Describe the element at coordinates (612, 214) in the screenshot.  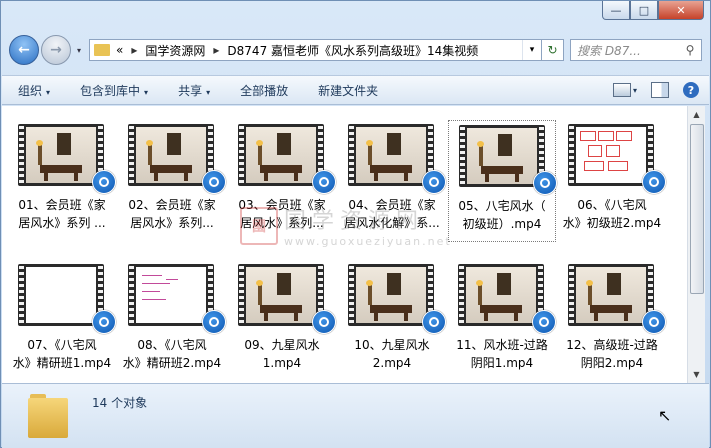
I see `file-name: 06、《八宅风 水》初级班2.mp4` at that location.